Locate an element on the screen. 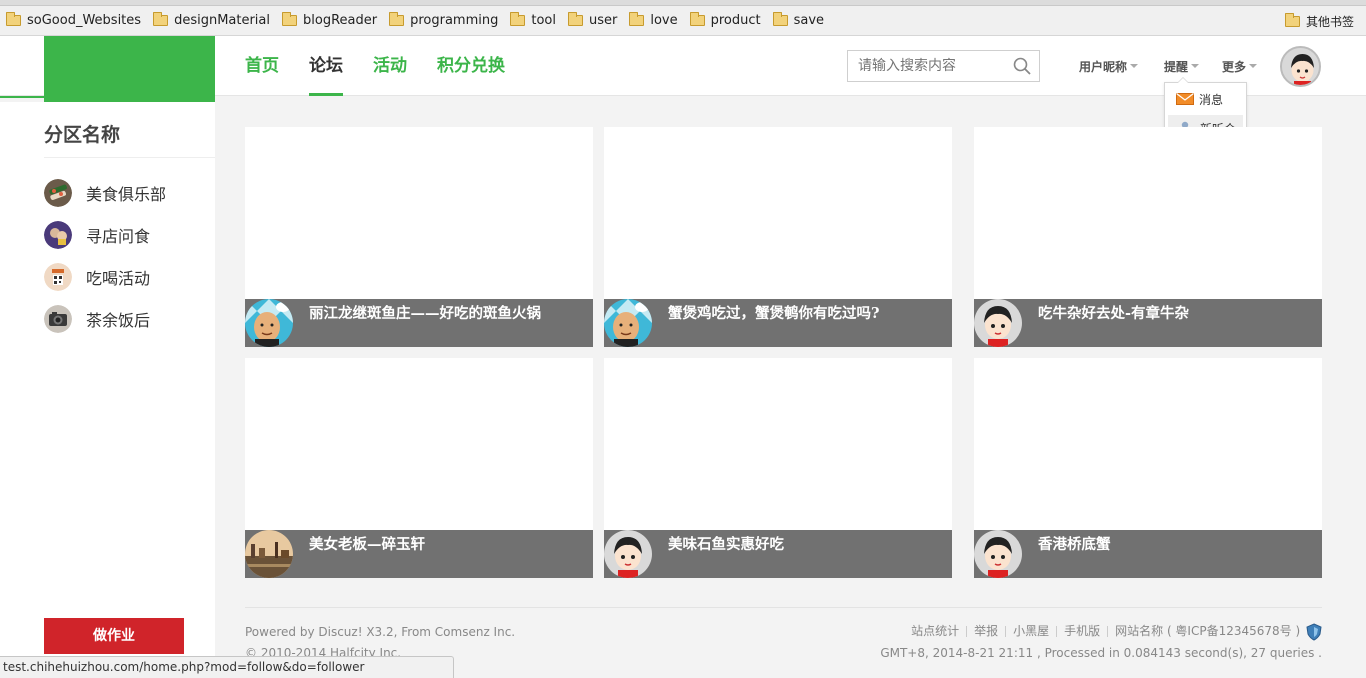 Image resolution: width=1366 pixels, height=678 pixels. search-icon is located at coordinates (1022, 66).